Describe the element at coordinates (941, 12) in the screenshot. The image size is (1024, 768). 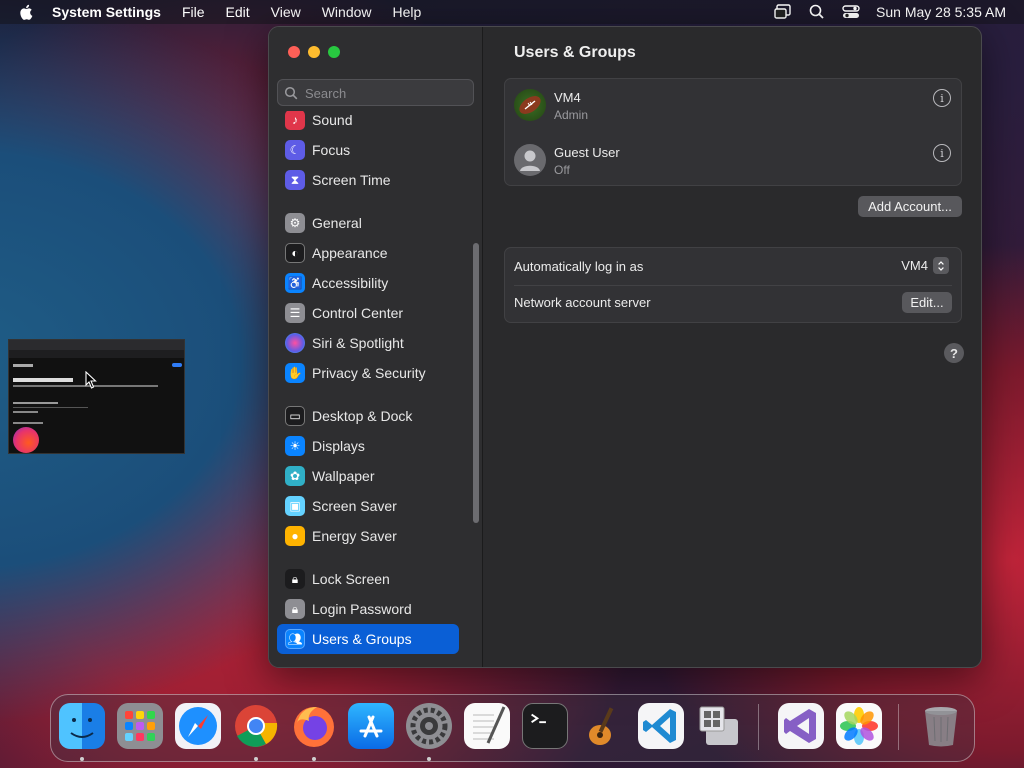
I see `menu-bar-clock: Sun May 28 5:35 AM` at that location.